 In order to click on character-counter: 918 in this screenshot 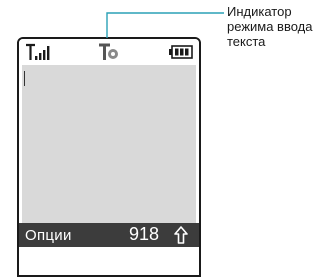, I will do `click(144, 234)`.